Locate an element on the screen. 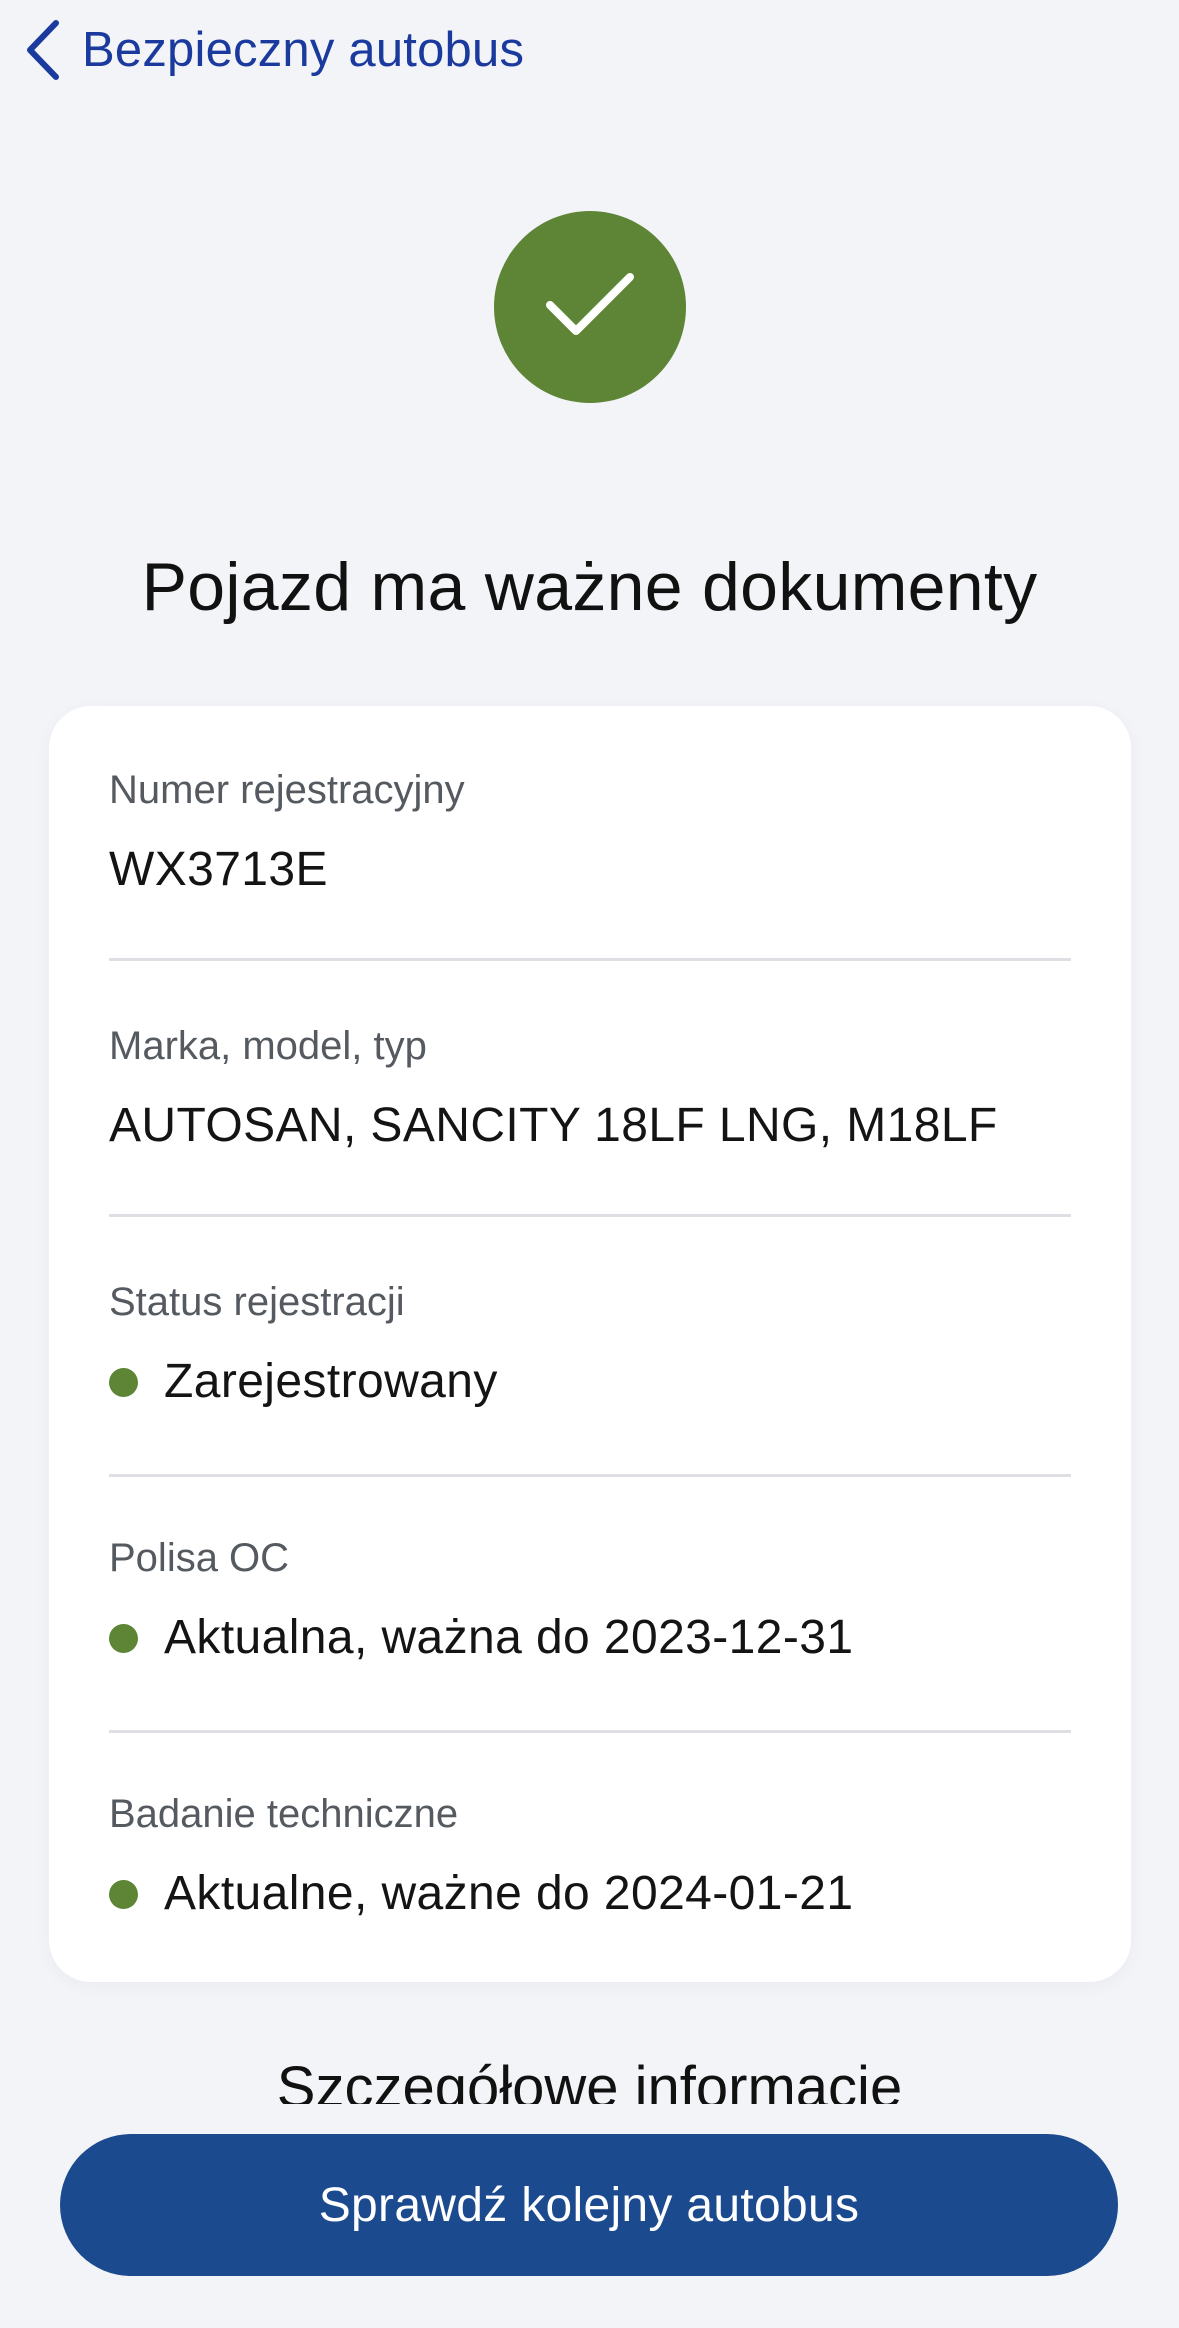  detailed-info-link: Szczegółowe informacje is located at coordinates (589, 2078).